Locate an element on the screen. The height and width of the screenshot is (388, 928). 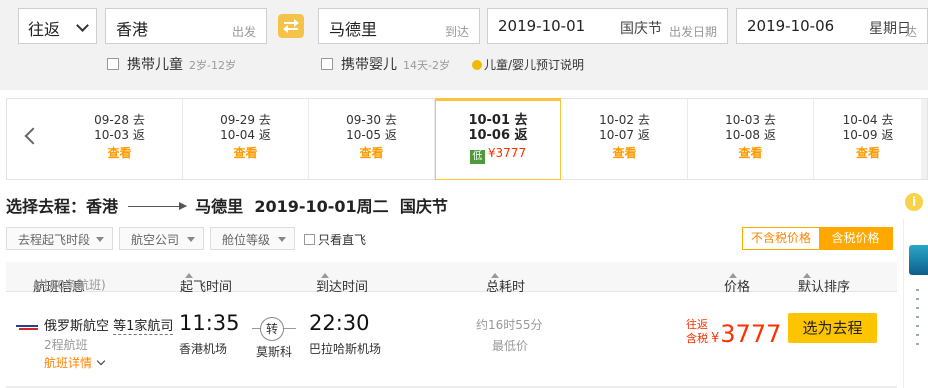
date-option: 10-02 去 10-07 返 查看 is located at coordinates (625, 139).